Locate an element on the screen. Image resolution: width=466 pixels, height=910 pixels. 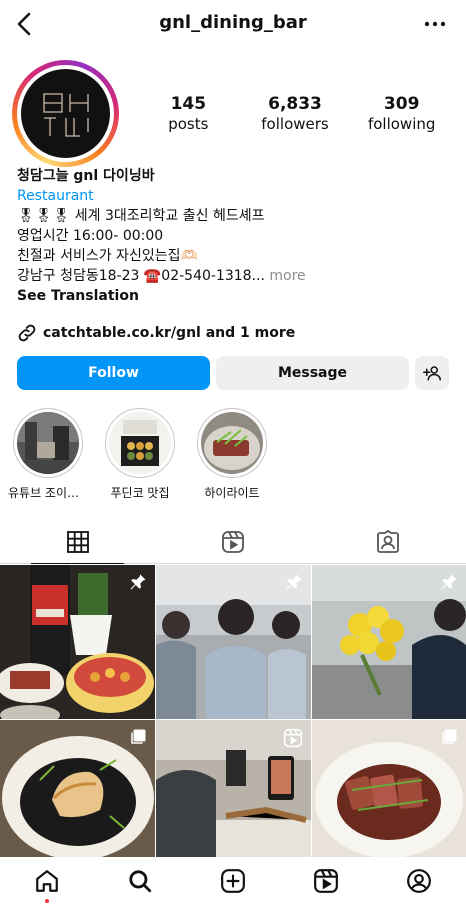
followers-stat: 6,833 followers is located at coordinates (295, 114).